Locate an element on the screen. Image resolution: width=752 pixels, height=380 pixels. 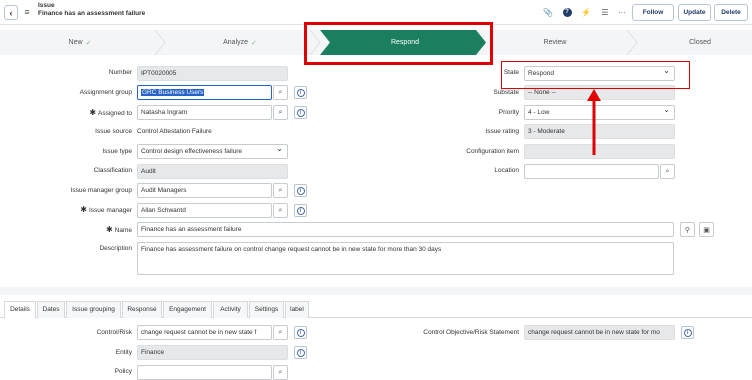
chevron-left-icon: ‹ is located at coordinates (11, 12).